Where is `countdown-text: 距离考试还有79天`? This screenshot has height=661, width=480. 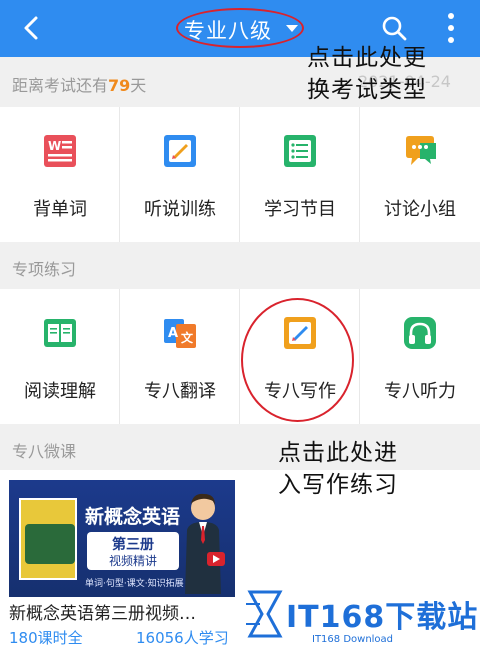
countdown-text: 距离考试还有79天 is located at coordinates (79, 84).